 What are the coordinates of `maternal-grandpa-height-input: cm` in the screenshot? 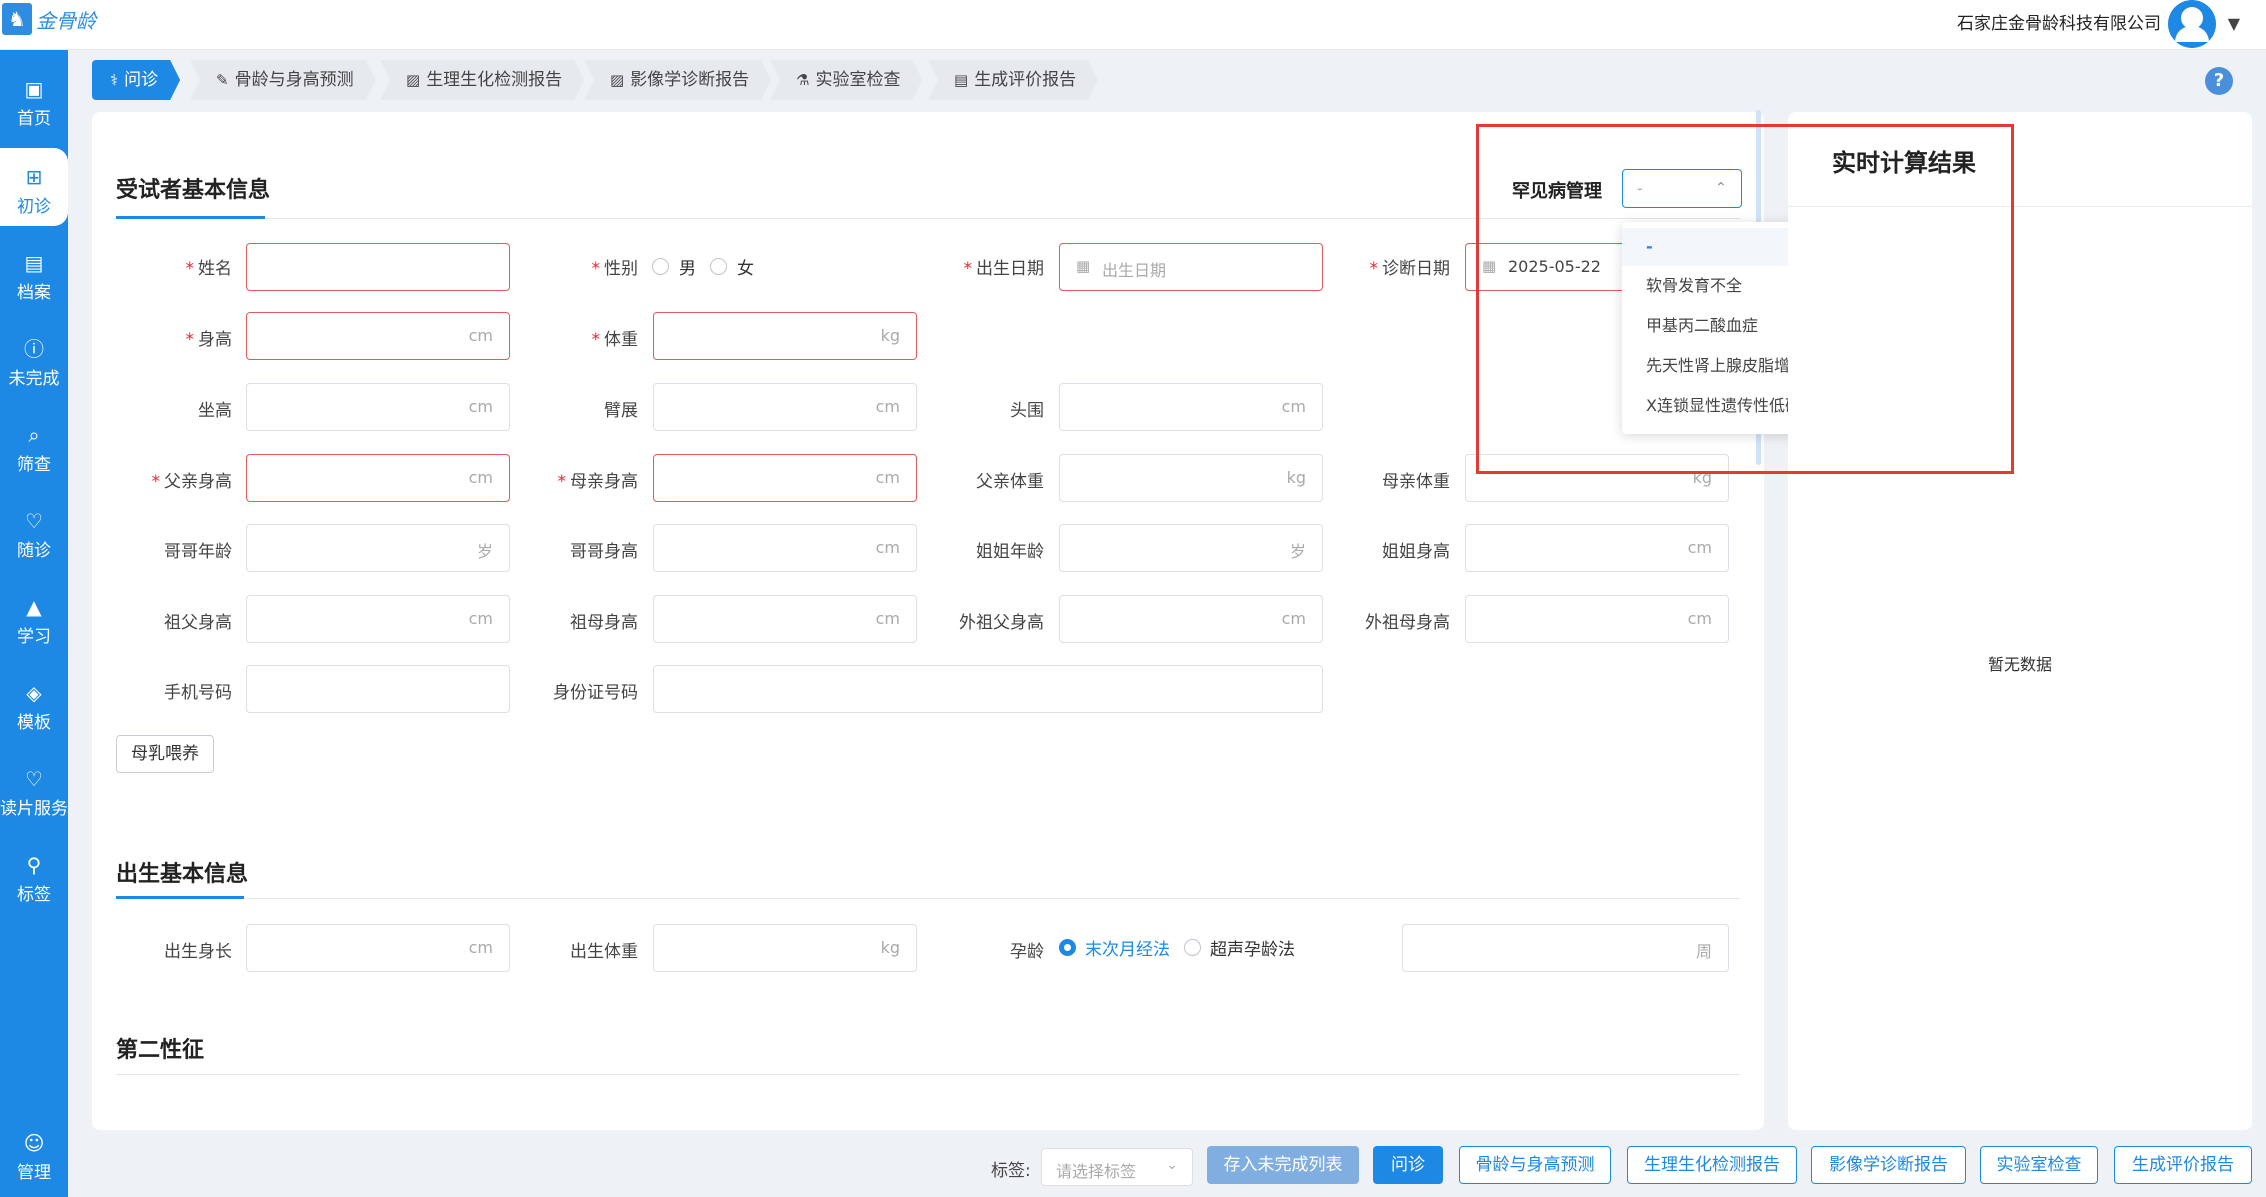 It's located at (1191, 619).